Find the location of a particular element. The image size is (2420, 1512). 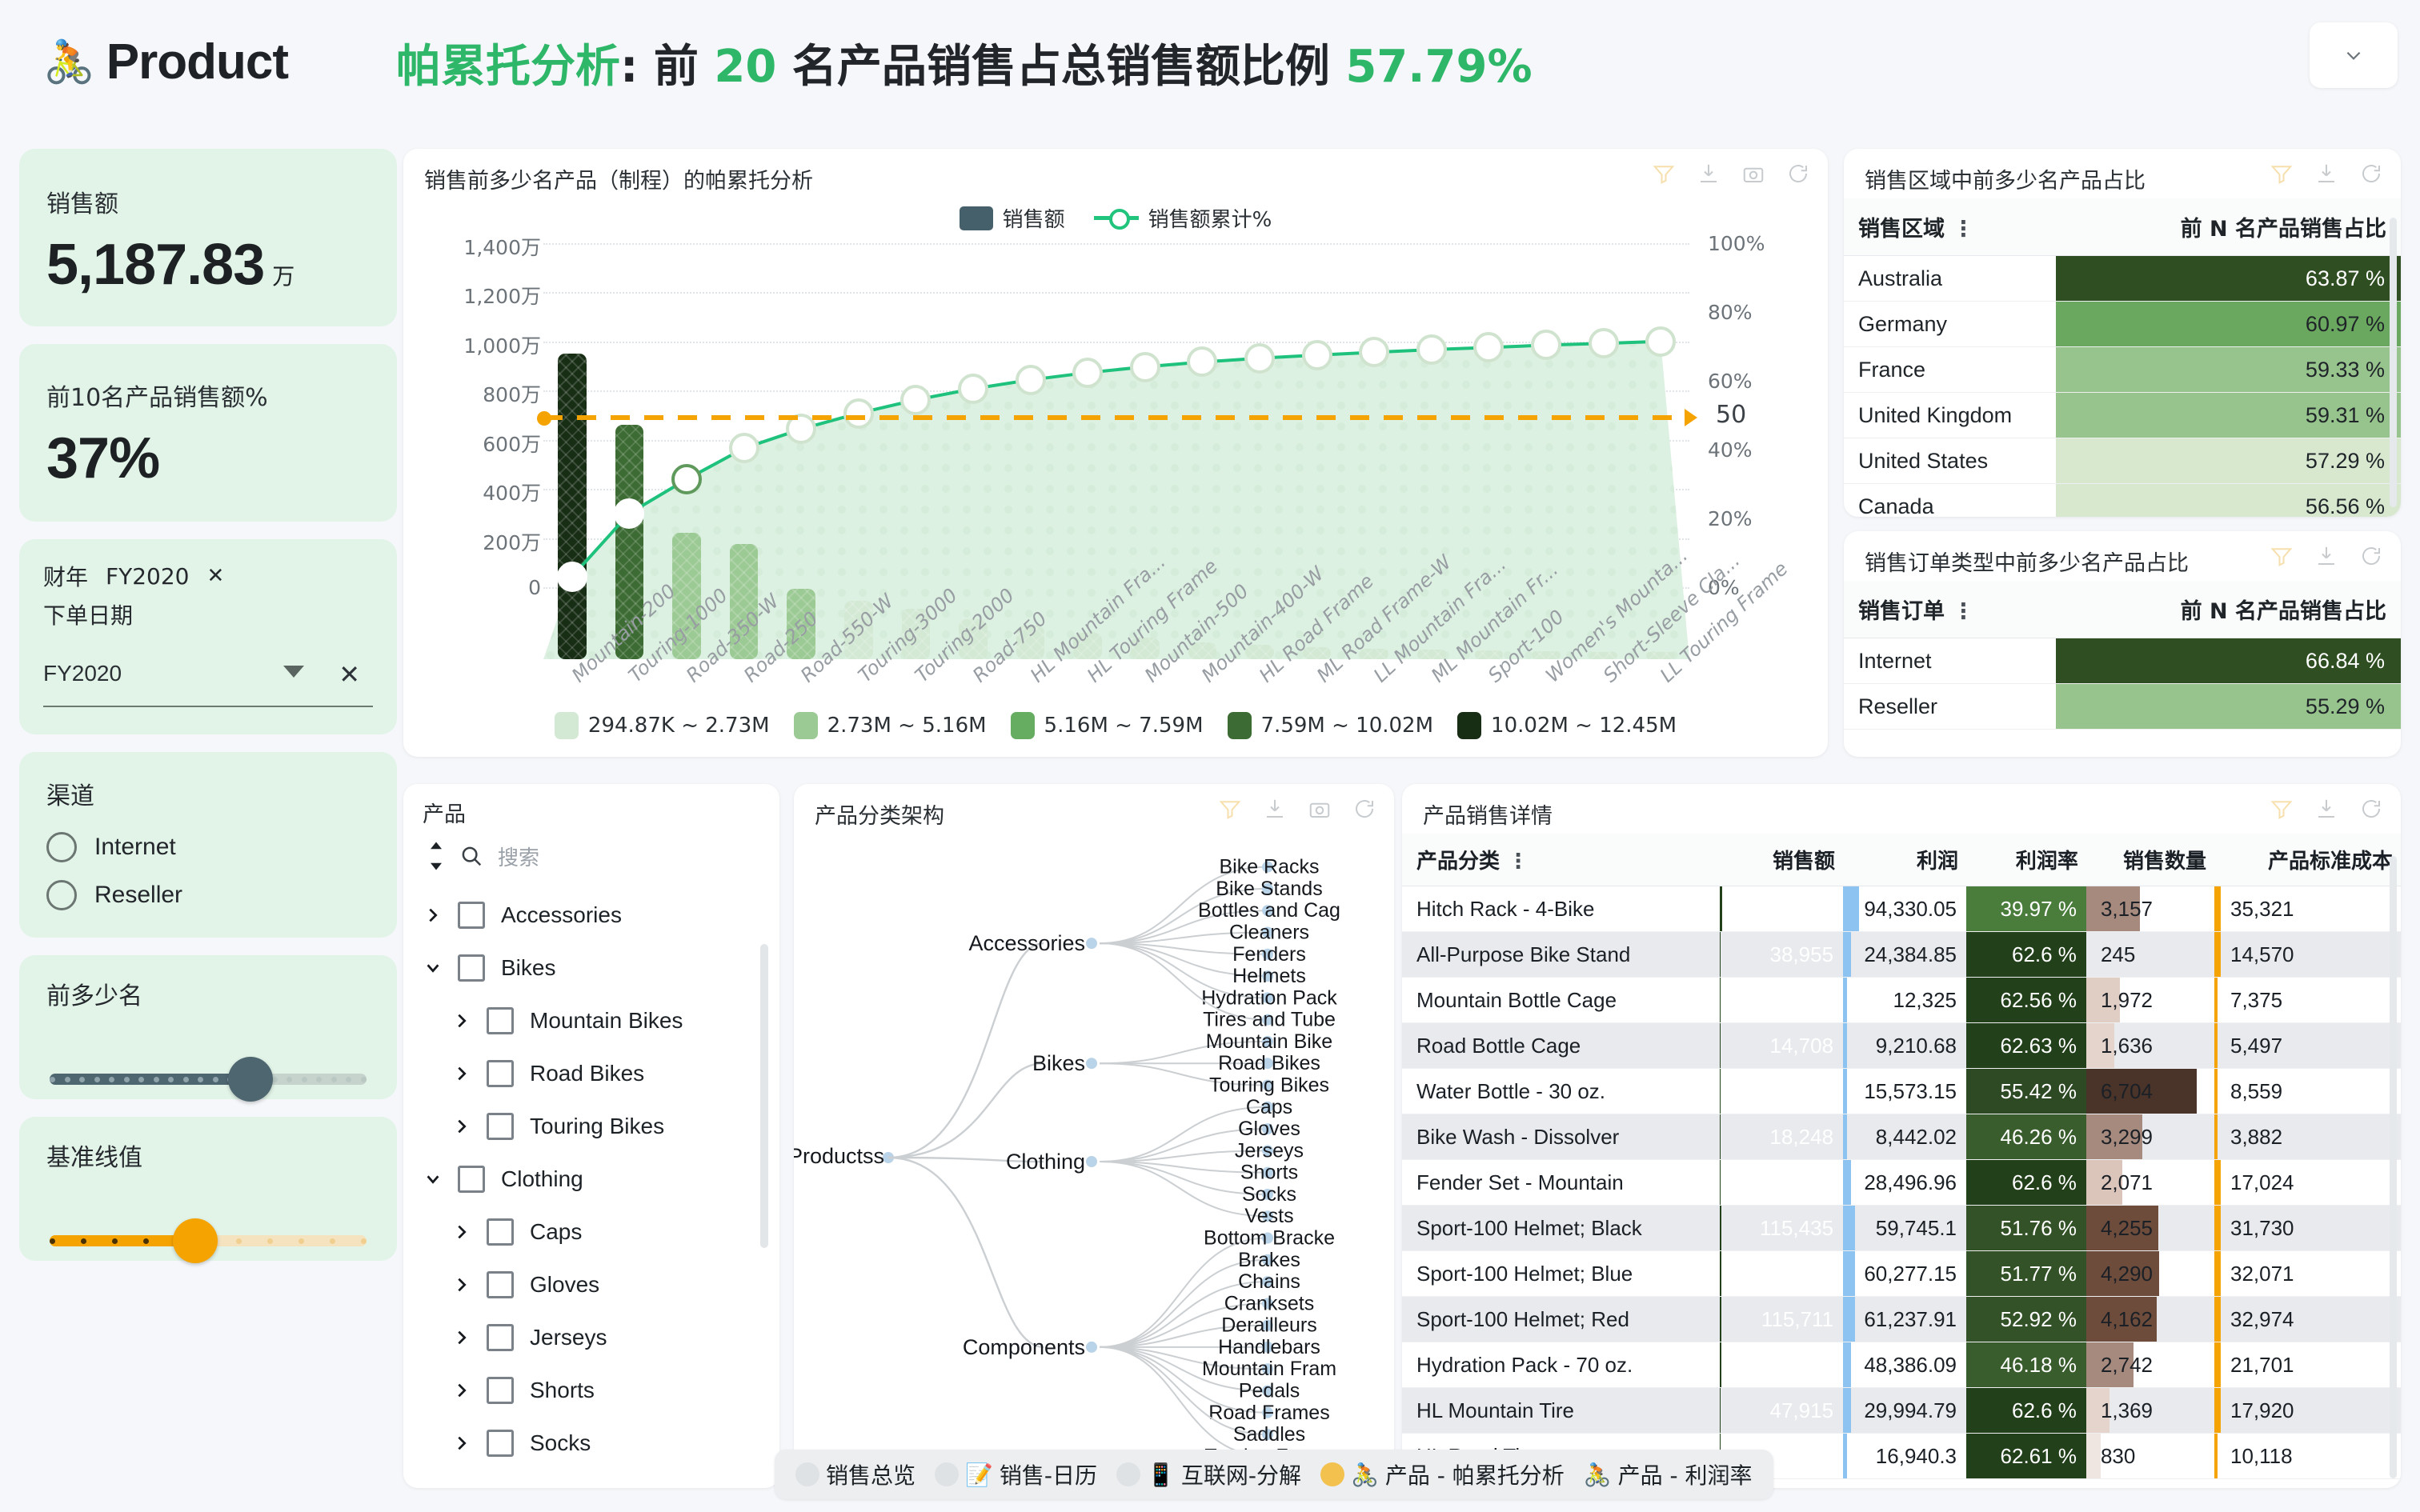

legend-item-bar: 销售额 is located at coordinates (1012, 218).